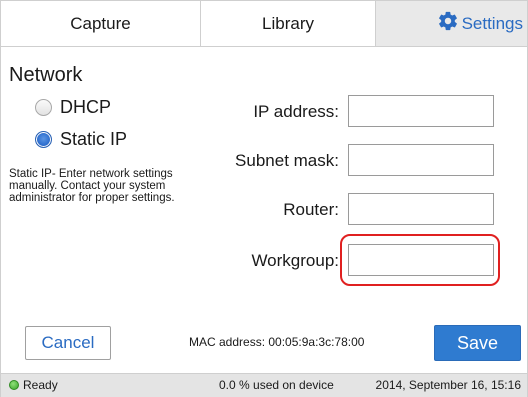 Image resolution: width=528 pixels, height=397 pixels. Describe the element at coordinates (68, 343) in the screenshot. I see `cancel-button: Cancel` at that location.